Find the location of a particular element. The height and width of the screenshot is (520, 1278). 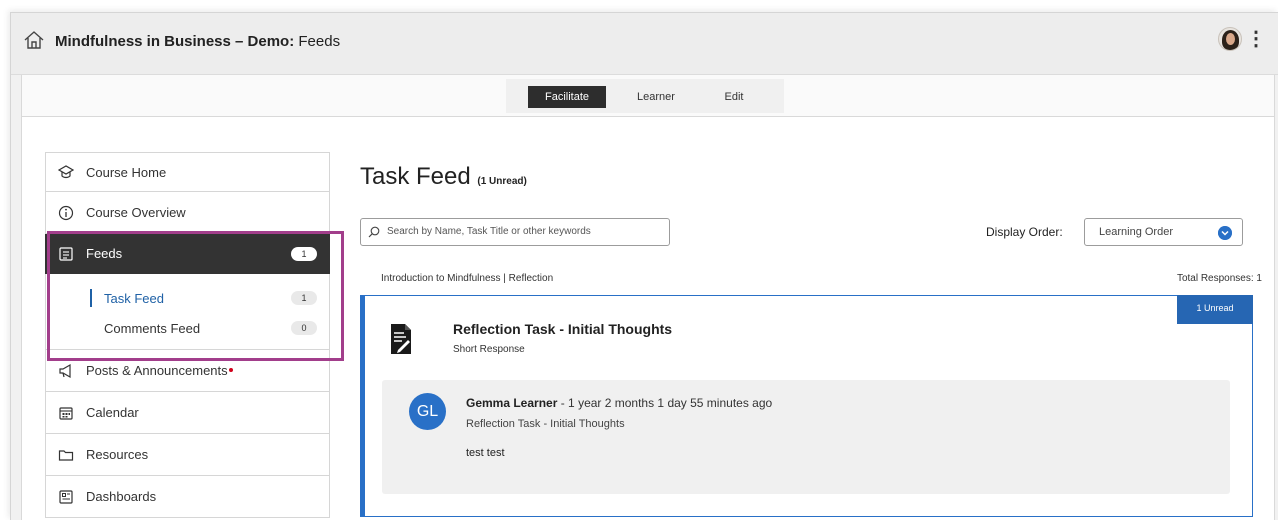

section-name: Feeds is located at coordinates (319, 41).